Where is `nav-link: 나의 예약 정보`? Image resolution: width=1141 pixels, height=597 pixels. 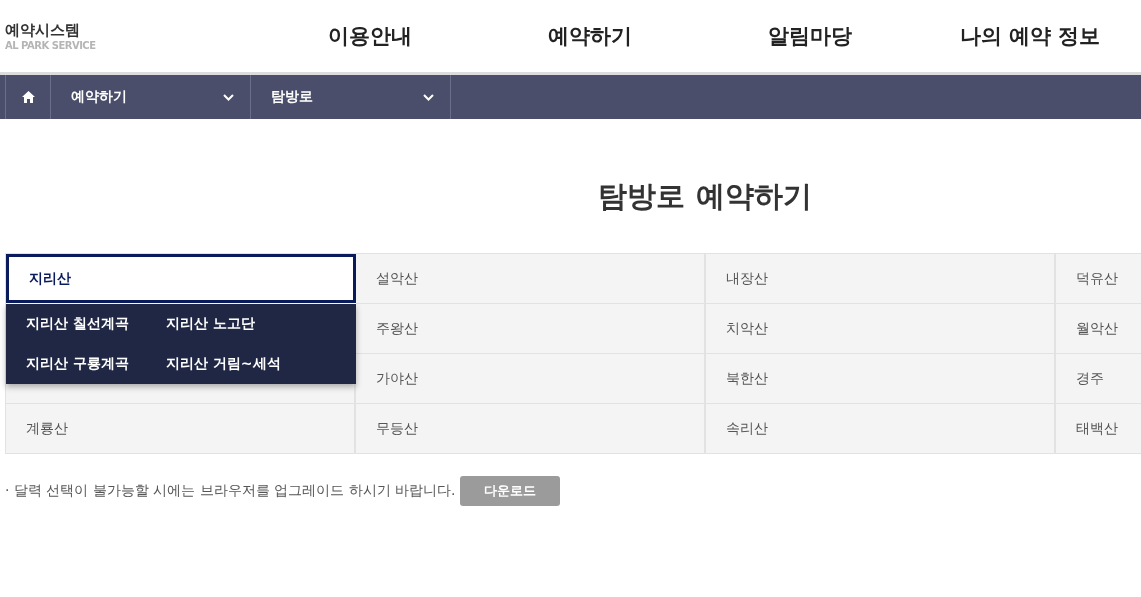 nav-link: 나의 예약 정보 is located at coordinates (1030, 36).